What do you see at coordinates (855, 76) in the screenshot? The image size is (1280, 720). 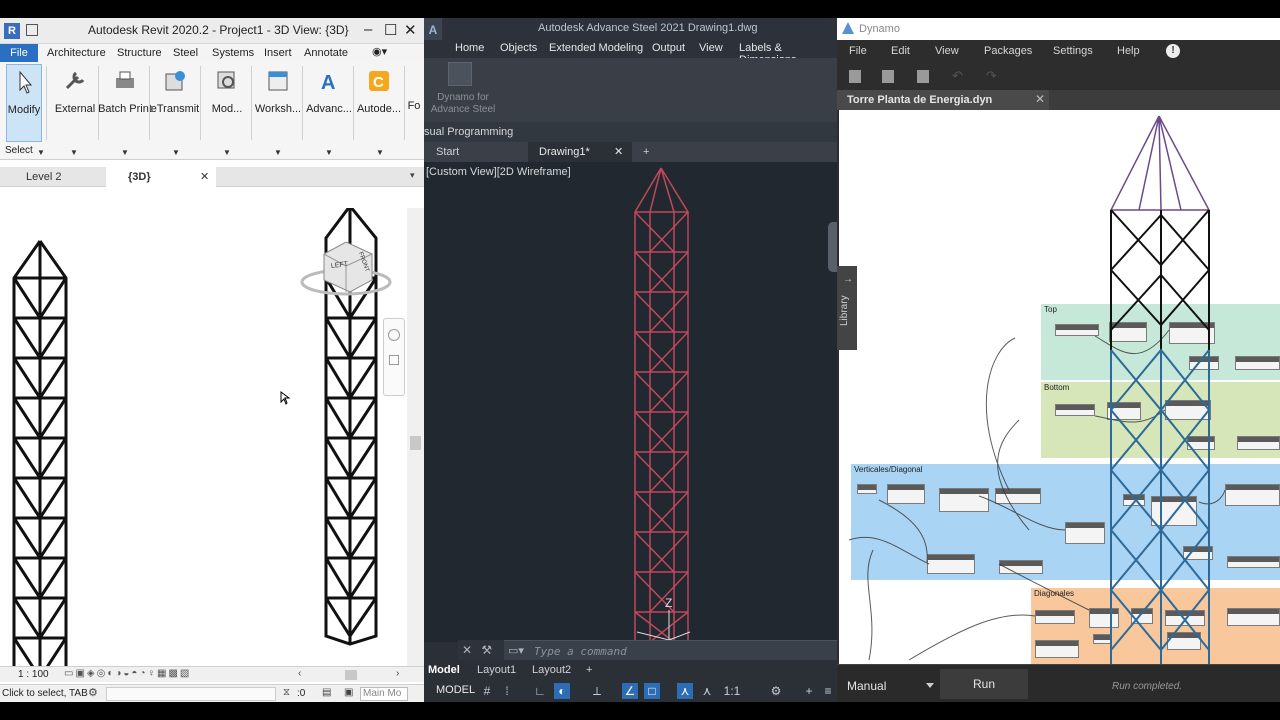 I see `new-file-icon` at bounding box center [855, 76].